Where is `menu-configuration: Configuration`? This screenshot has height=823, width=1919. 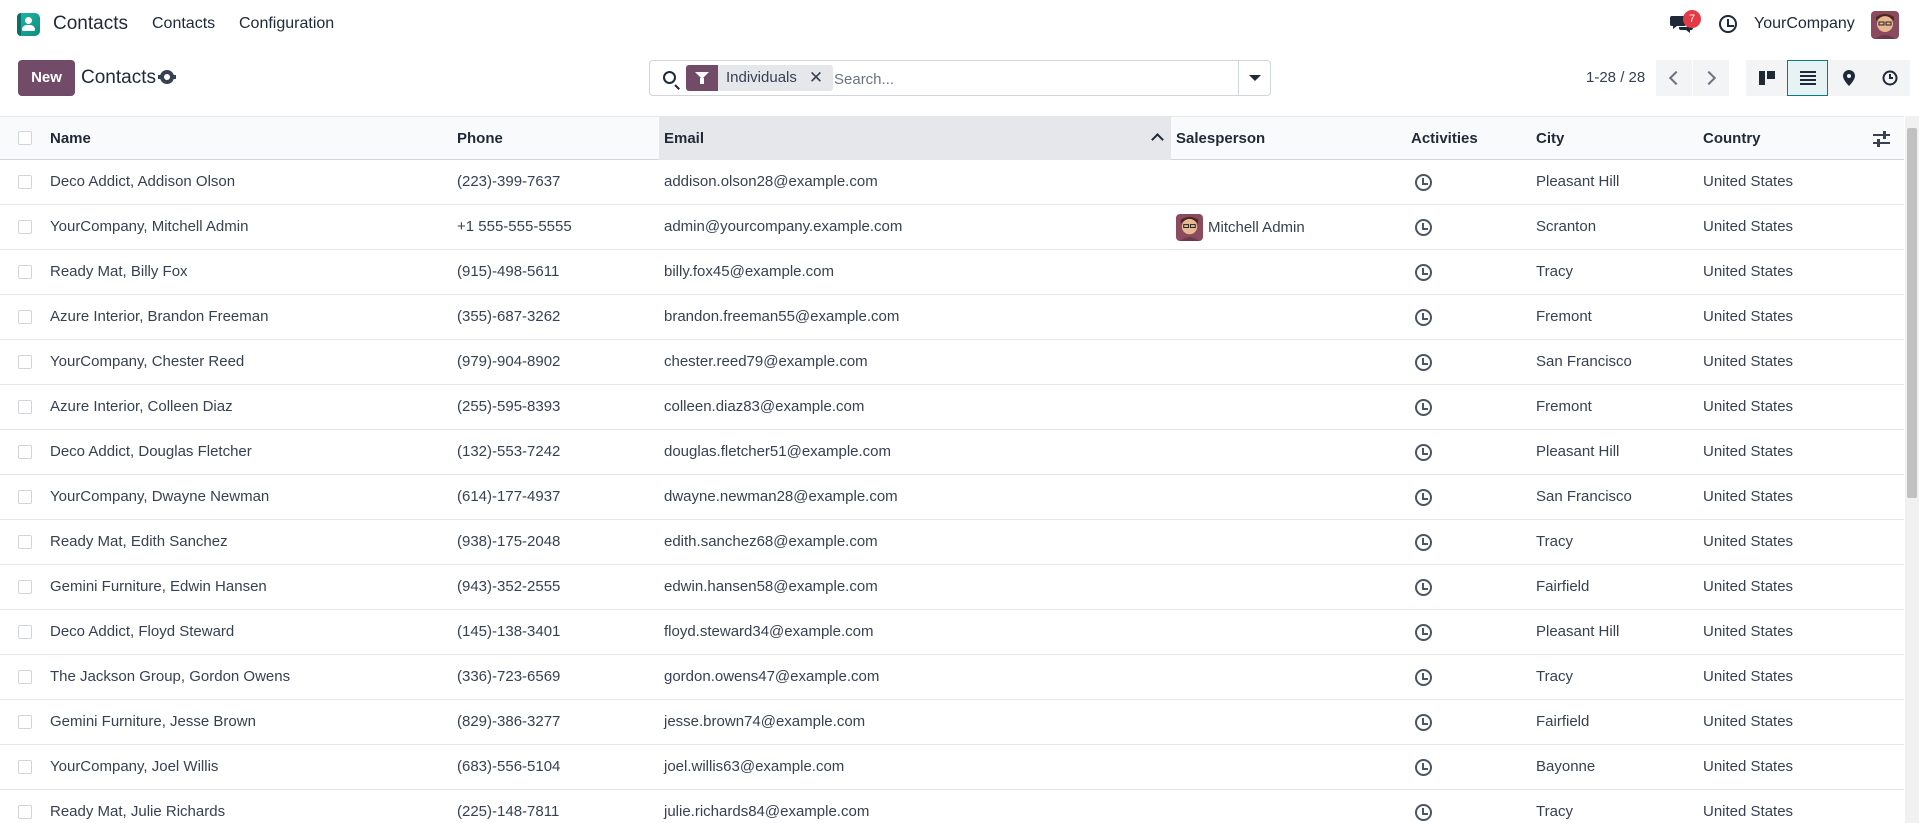 menu-configuration: Configuration is located at coordinates (286, 24).